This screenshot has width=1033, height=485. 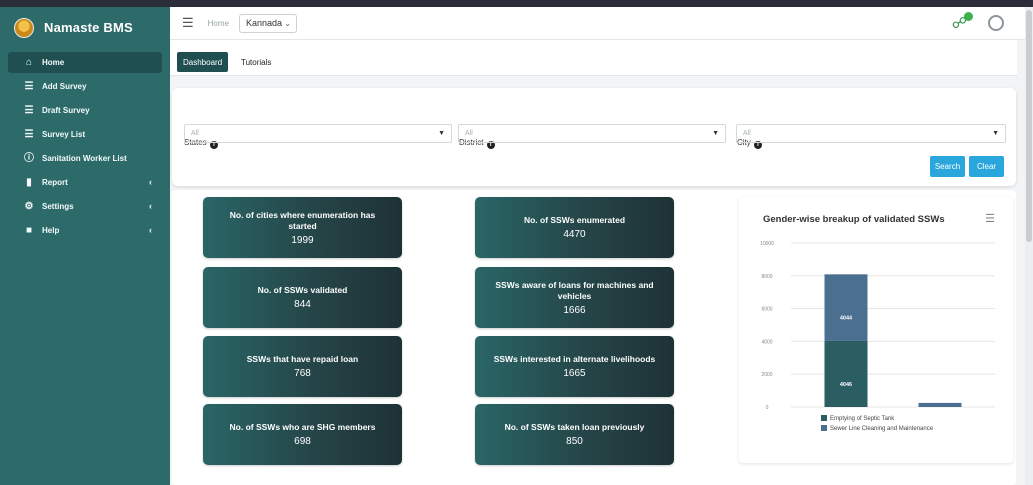 What do you see at coordinates (302, 434) in the screenshot?
I see `stat-card-shg-members: No. of SSWs who are SHG members 698` at bounding box center [302, 434].